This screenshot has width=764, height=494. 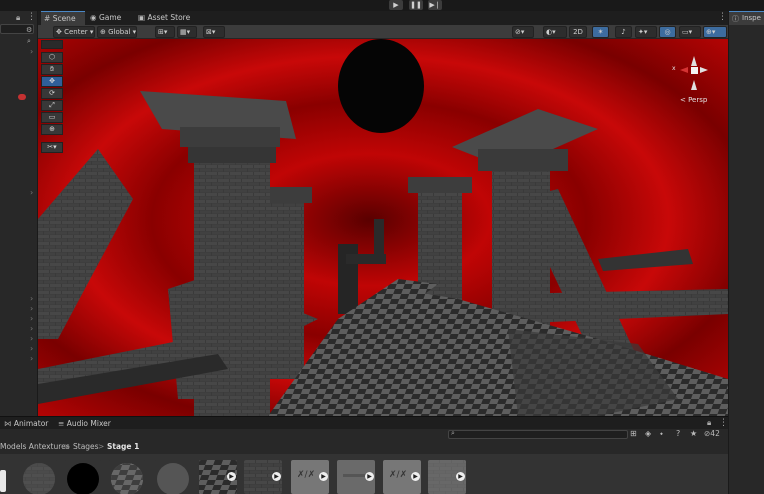 I want to click on grid-snap-icon: ⊞▾, so click(x=165, y=32).